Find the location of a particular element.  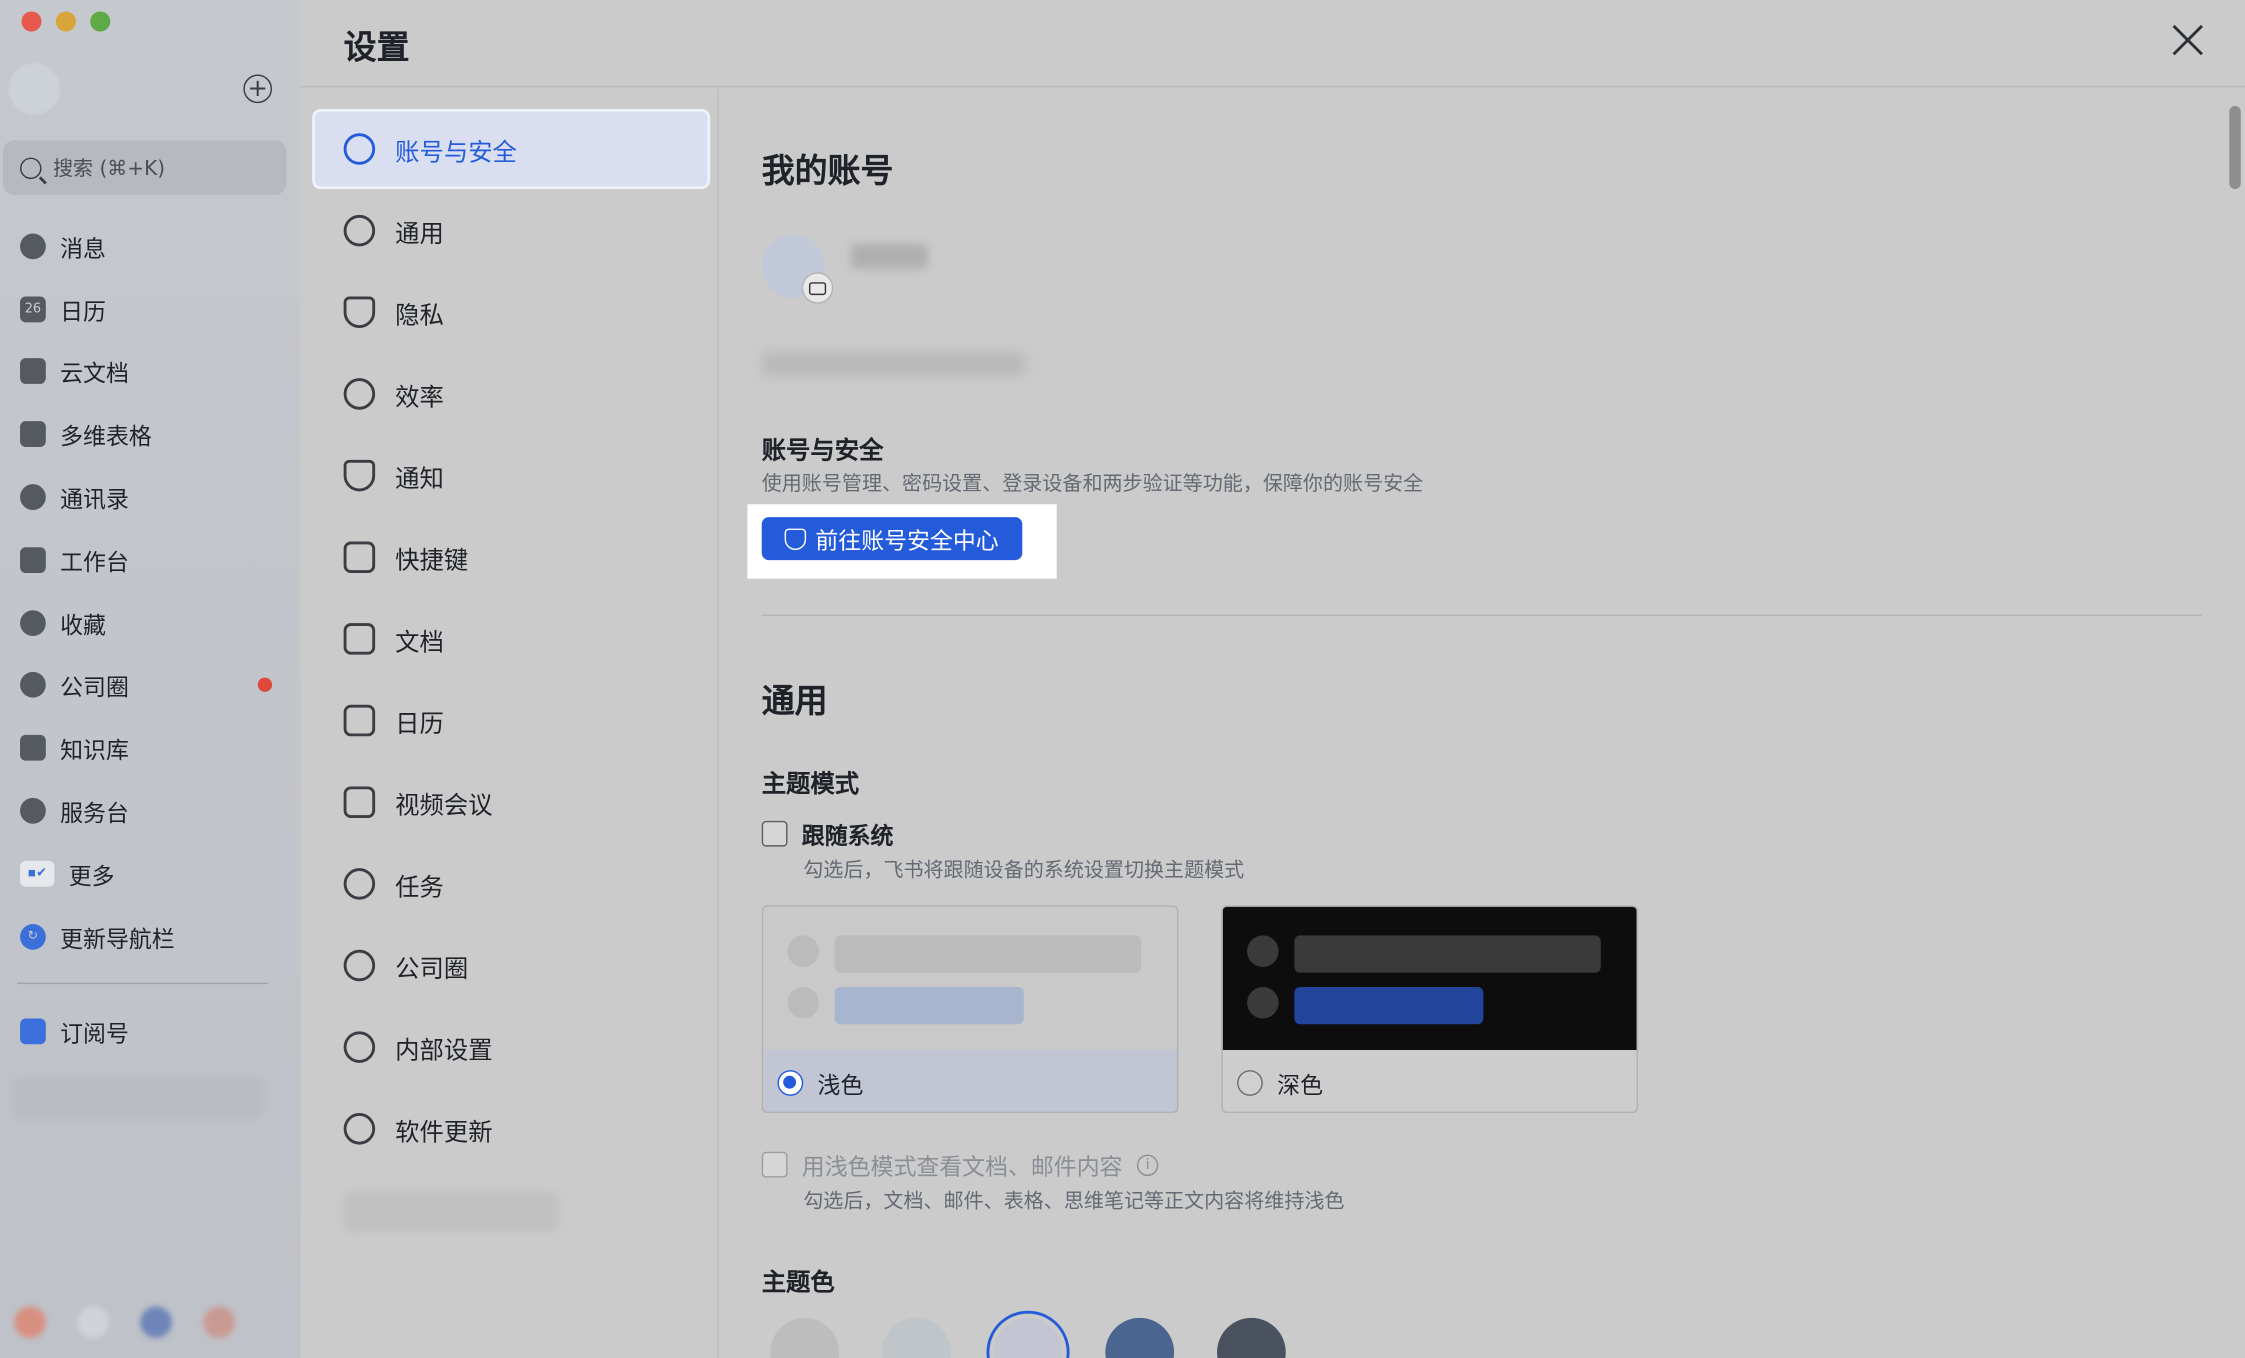

page-title: 设置 is located at coordinates (376, 49).